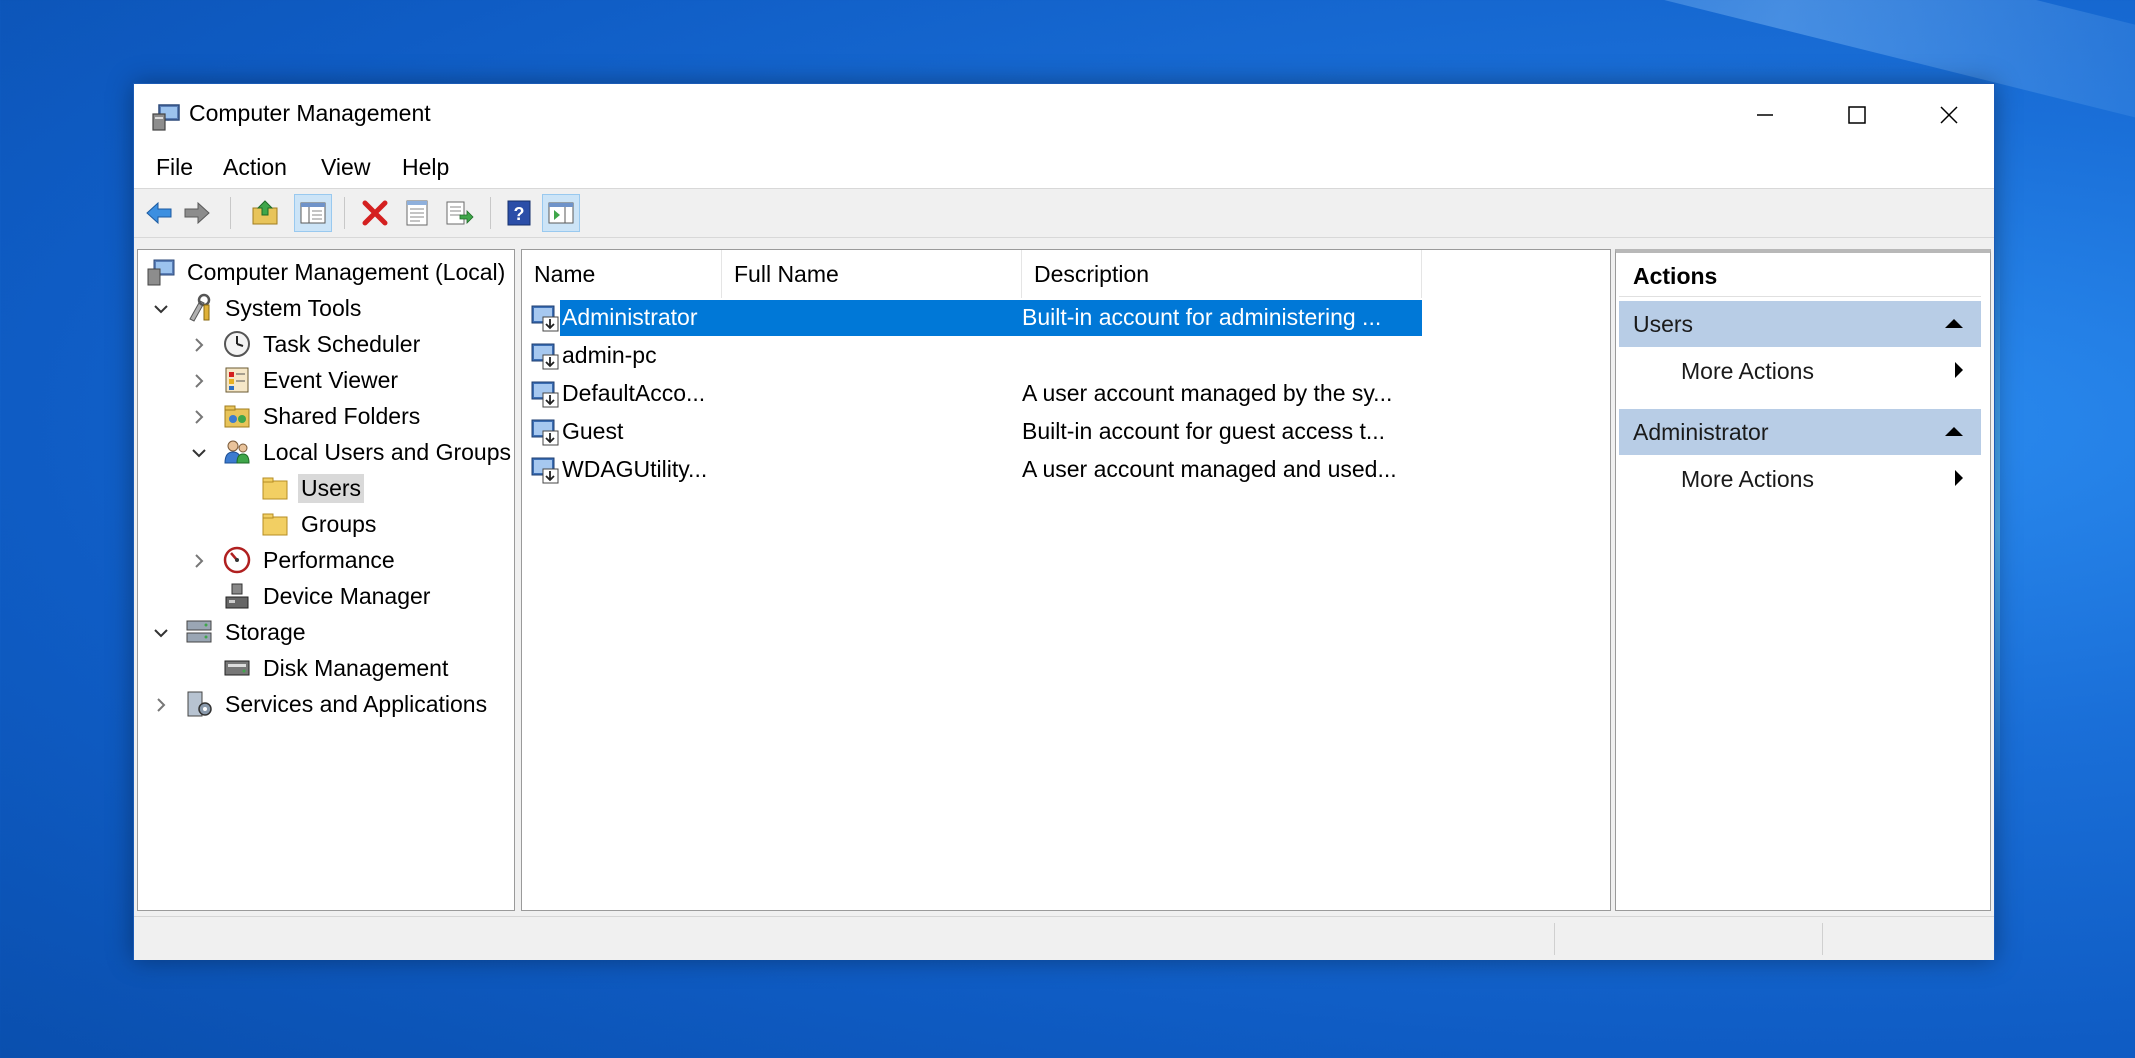 The width and height of the screenshot is (2135, 1058). I want to click on delete-button, so click(375, 213).